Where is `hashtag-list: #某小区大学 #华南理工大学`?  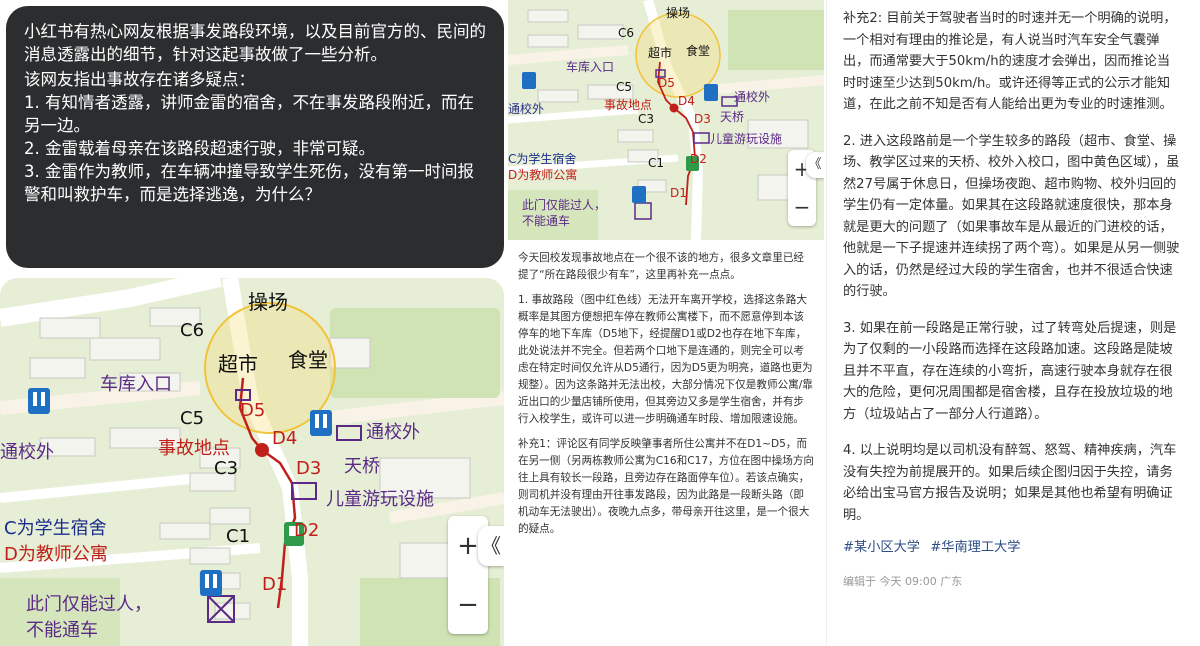
hashtag-list: #某小区大学 #华南理工大学 is located at coordinates (1012, 548).